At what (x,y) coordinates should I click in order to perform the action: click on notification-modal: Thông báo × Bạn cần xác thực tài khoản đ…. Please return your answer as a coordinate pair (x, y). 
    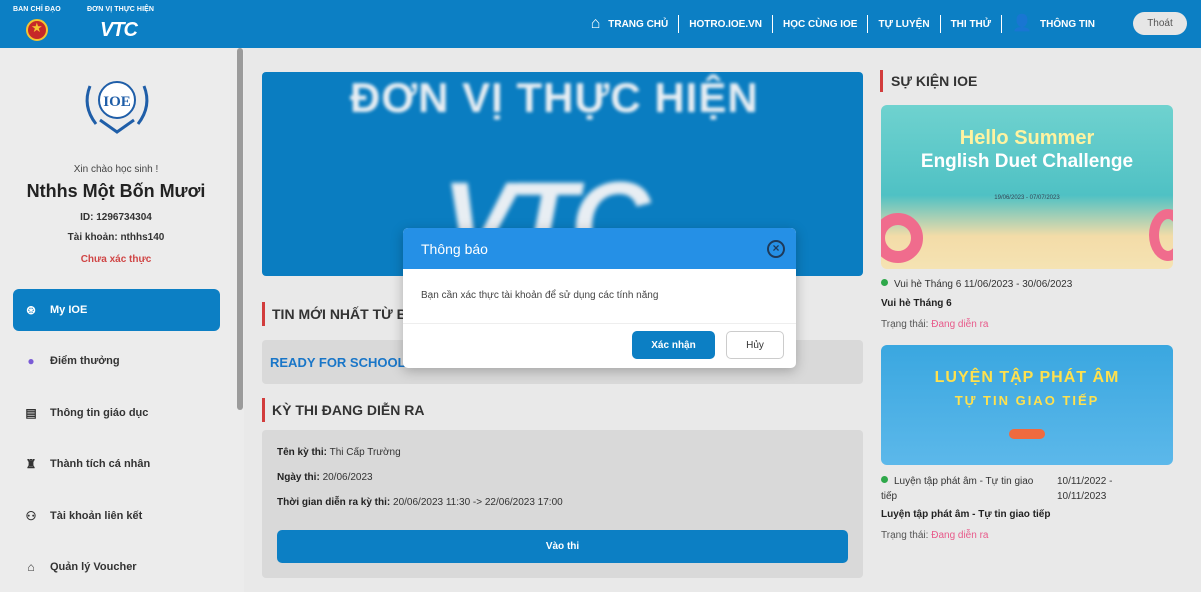
    Looking at the image, I should click on (599, 298).